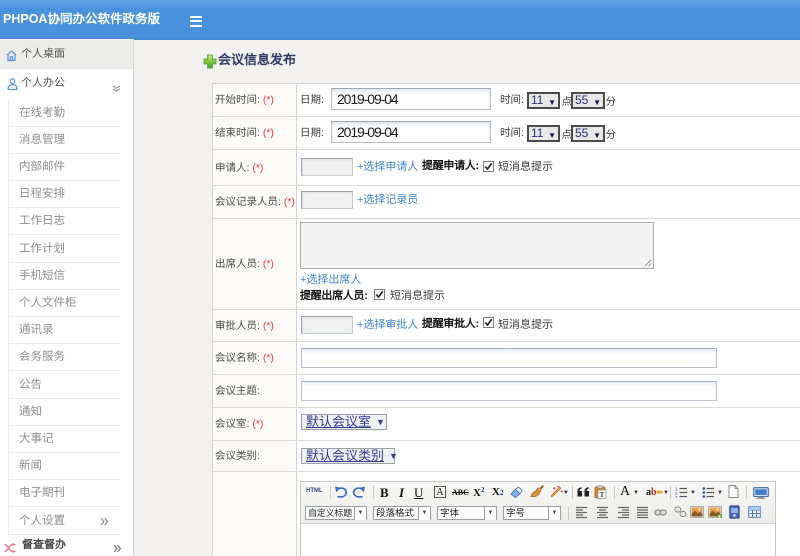 The width and height of the screenshot is (800, 556). What do you see at coordinates (676, 496) in the screenshot?
I see `svg-text: 3` at bounding box center [676, 496].